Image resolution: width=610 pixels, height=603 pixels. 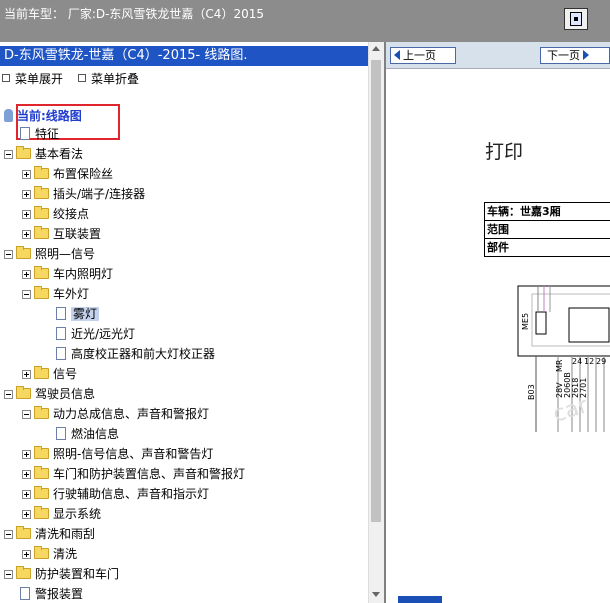 I want to click on info-row: 范围, so click(x=547, y=230).